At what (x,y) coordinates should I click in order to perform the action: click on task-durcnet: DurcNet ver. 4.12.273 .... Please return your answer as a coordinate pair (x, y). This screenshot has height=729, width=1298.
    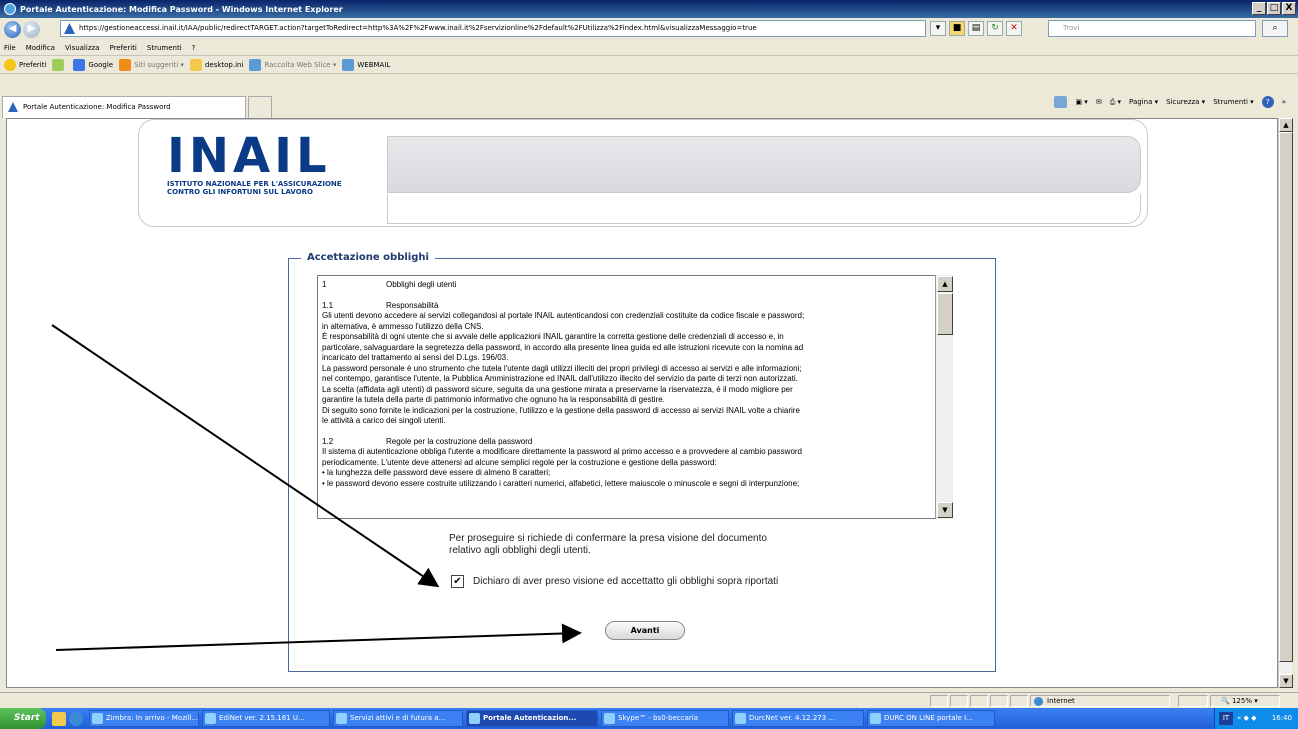
    Looking at the image, I should click on (798, 718).